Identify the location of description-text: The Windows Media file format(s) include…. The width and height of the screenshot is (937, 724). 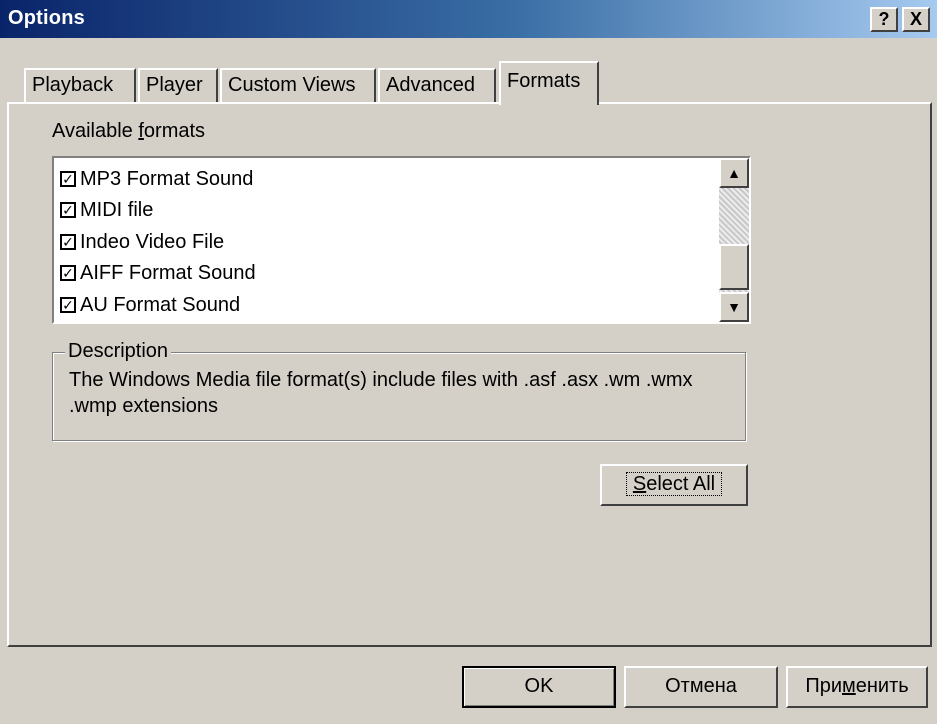
(381, 393).